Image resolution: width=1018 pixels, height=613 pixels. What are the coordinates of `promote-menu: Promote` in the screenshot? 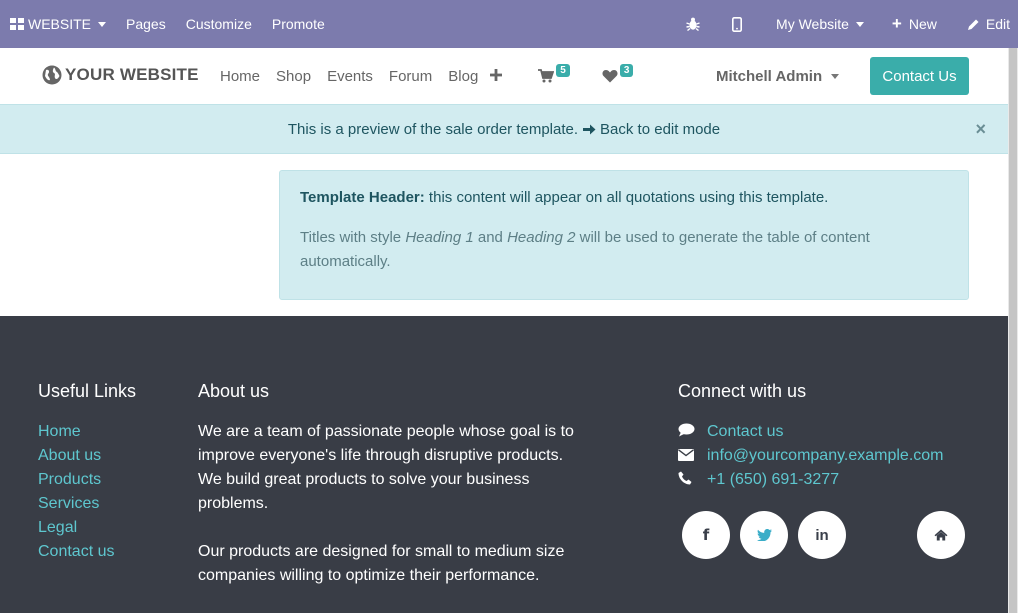 It's located at (298, 24).